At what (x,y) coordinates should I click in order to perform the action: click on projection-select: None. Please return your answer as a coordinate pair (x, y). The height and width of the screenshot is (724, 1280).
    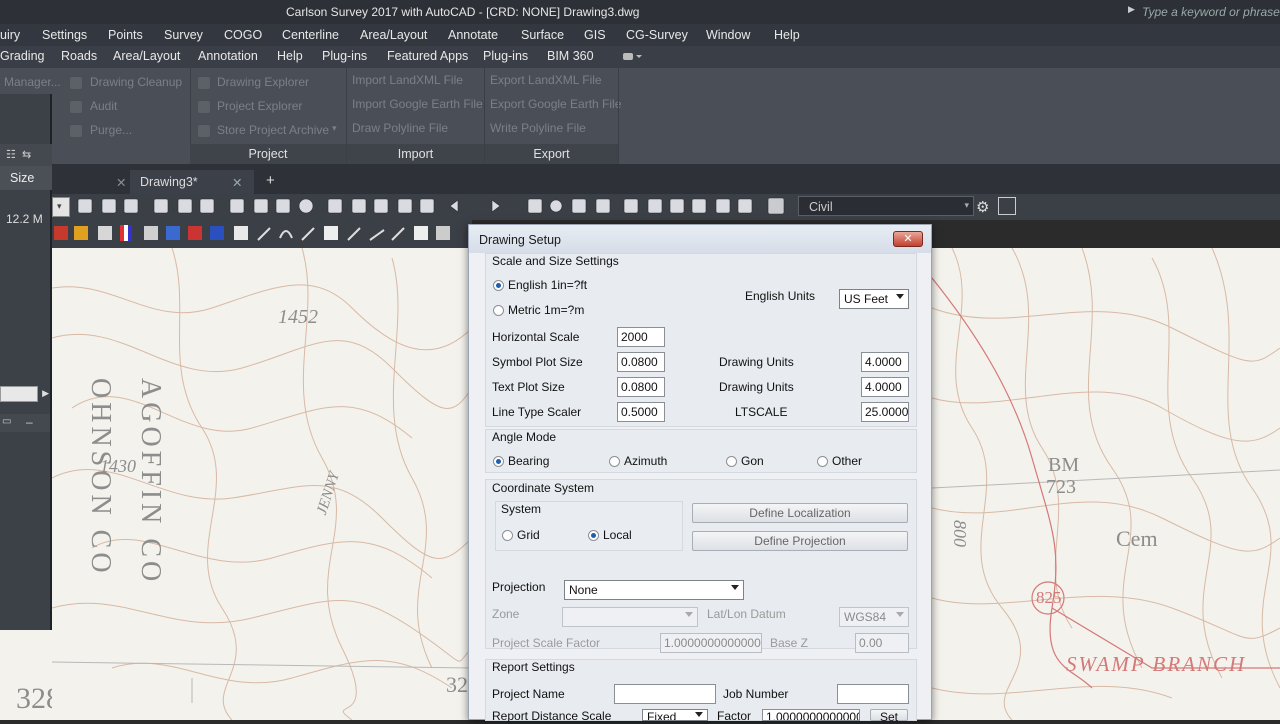
    Looking at the image, I should click on (654, 590).